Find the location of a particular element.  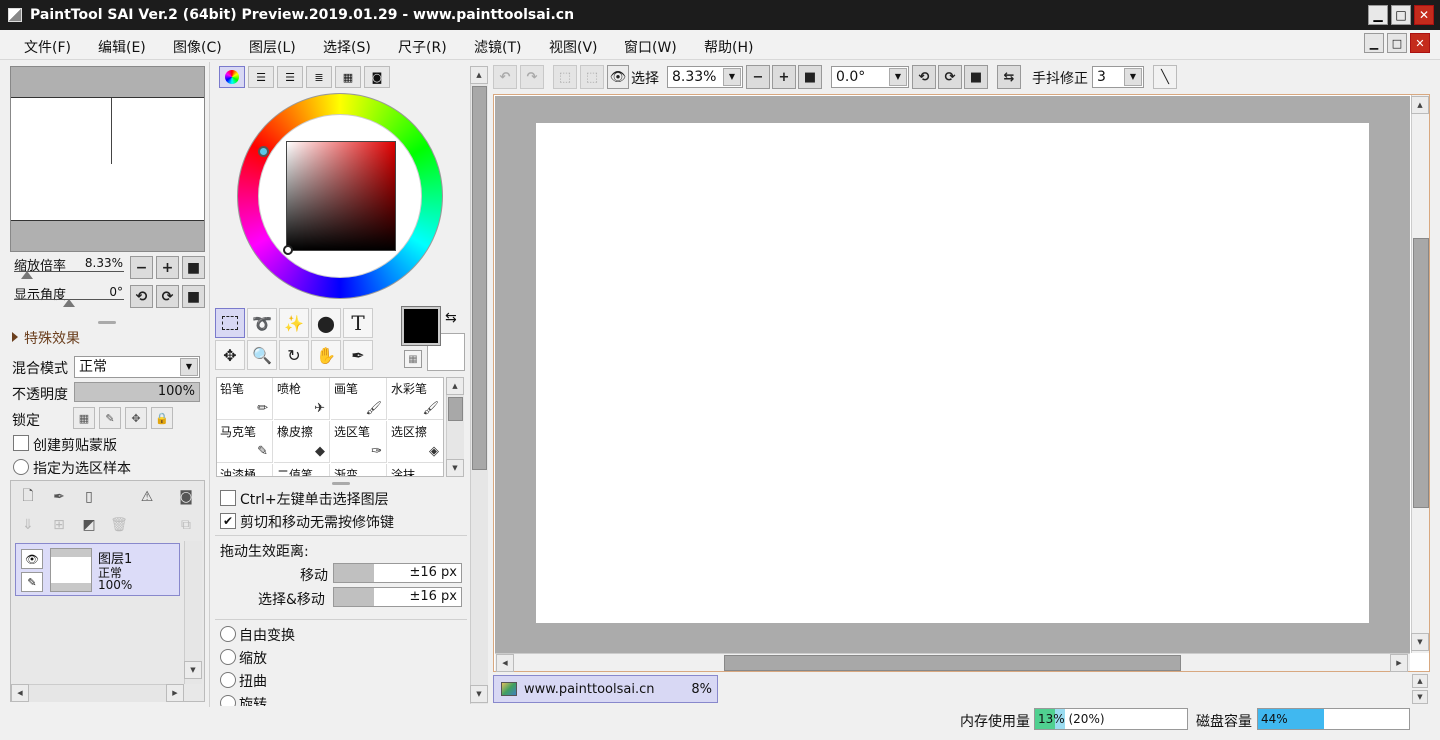

brush-eraser: 橡皮擦 ◆ is located at coordinates (302, 442).